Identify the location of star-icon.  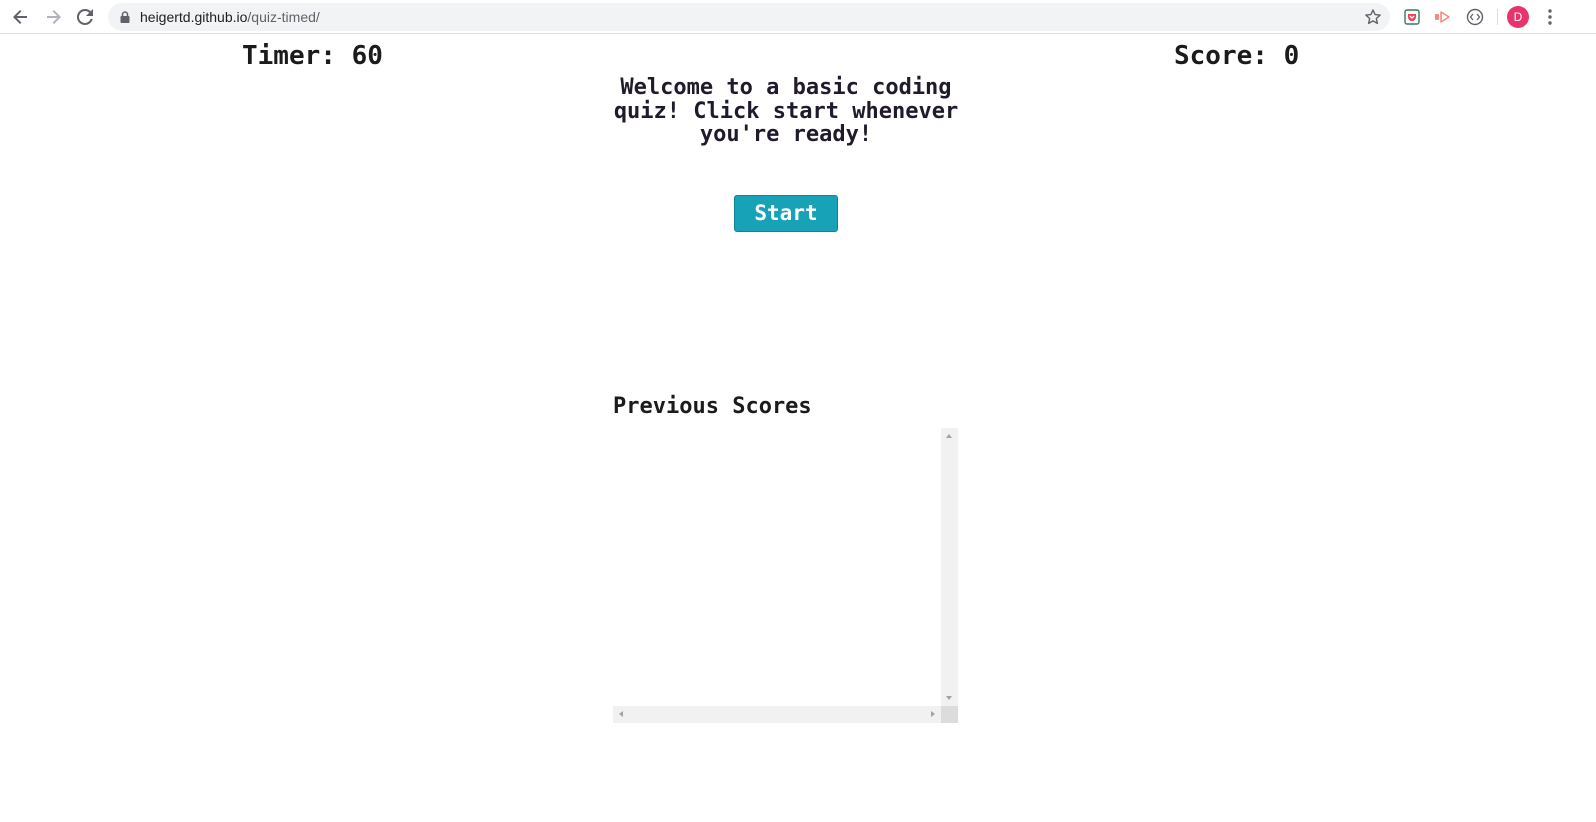
(1373, 17).